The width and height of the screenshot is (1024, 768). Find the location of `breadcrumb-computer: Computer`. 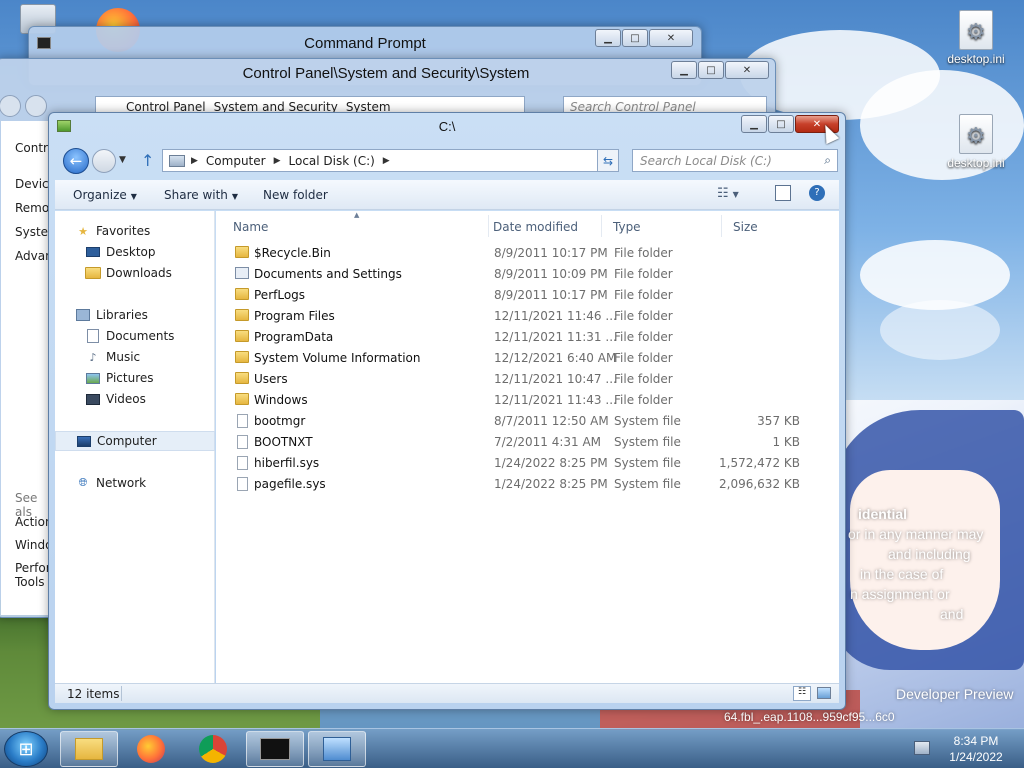

breadcrumb-computer: Computer is located at coordinates (236, 161).